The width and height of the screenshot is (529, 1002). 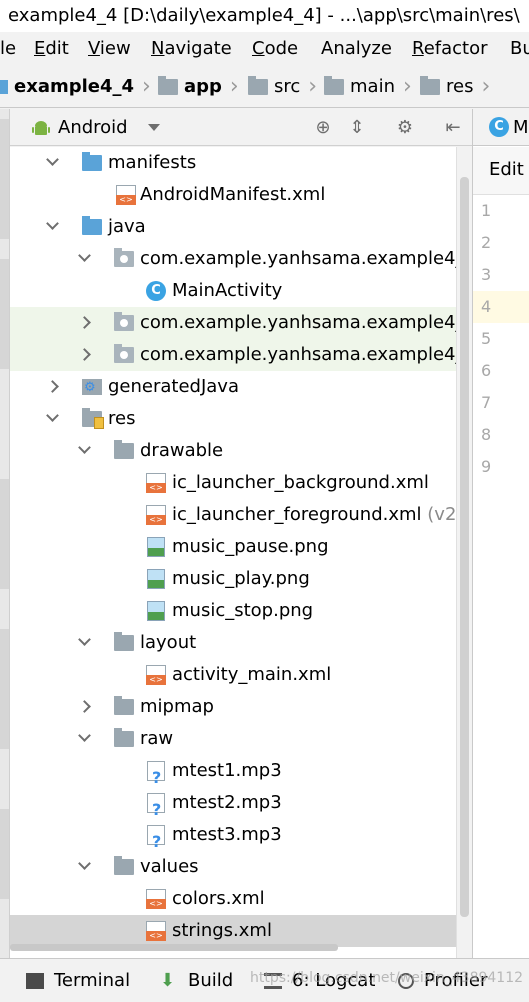 What do you see at coordinates (177, 706) in the screenshot?
I see `tree-item-label: mipmap` at bounding box center [177, 706].